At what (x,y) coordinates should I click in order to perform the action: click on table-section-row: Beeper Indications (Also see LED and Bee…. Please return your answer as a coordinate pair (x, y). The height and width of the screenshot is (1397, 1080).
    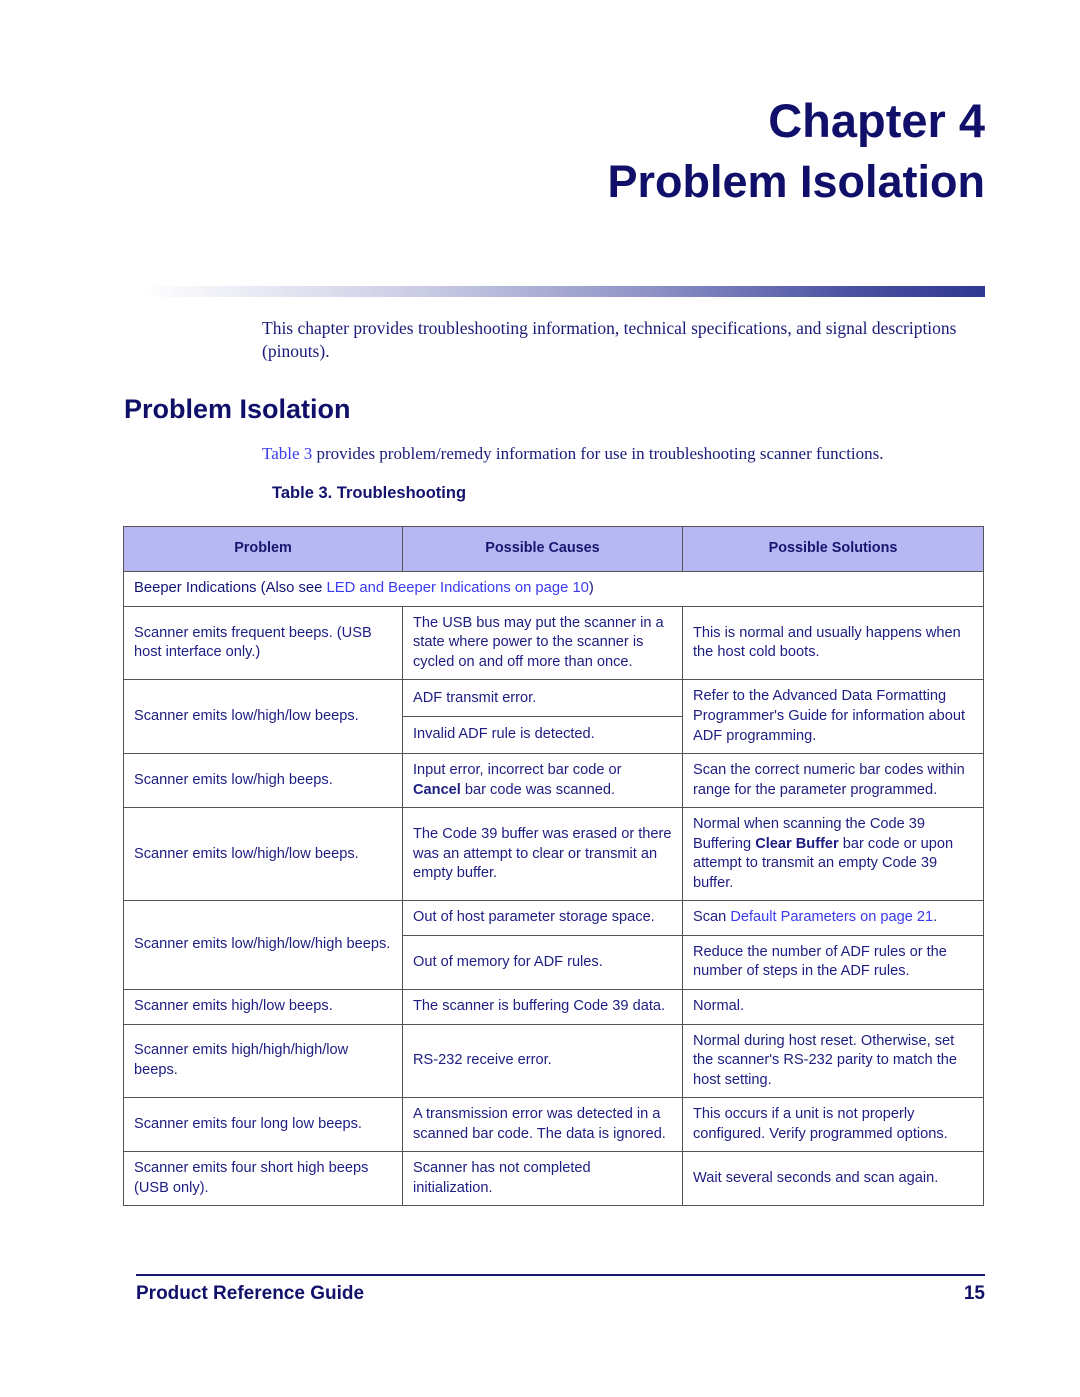
    Looking at the image, I should click on (553, 589).